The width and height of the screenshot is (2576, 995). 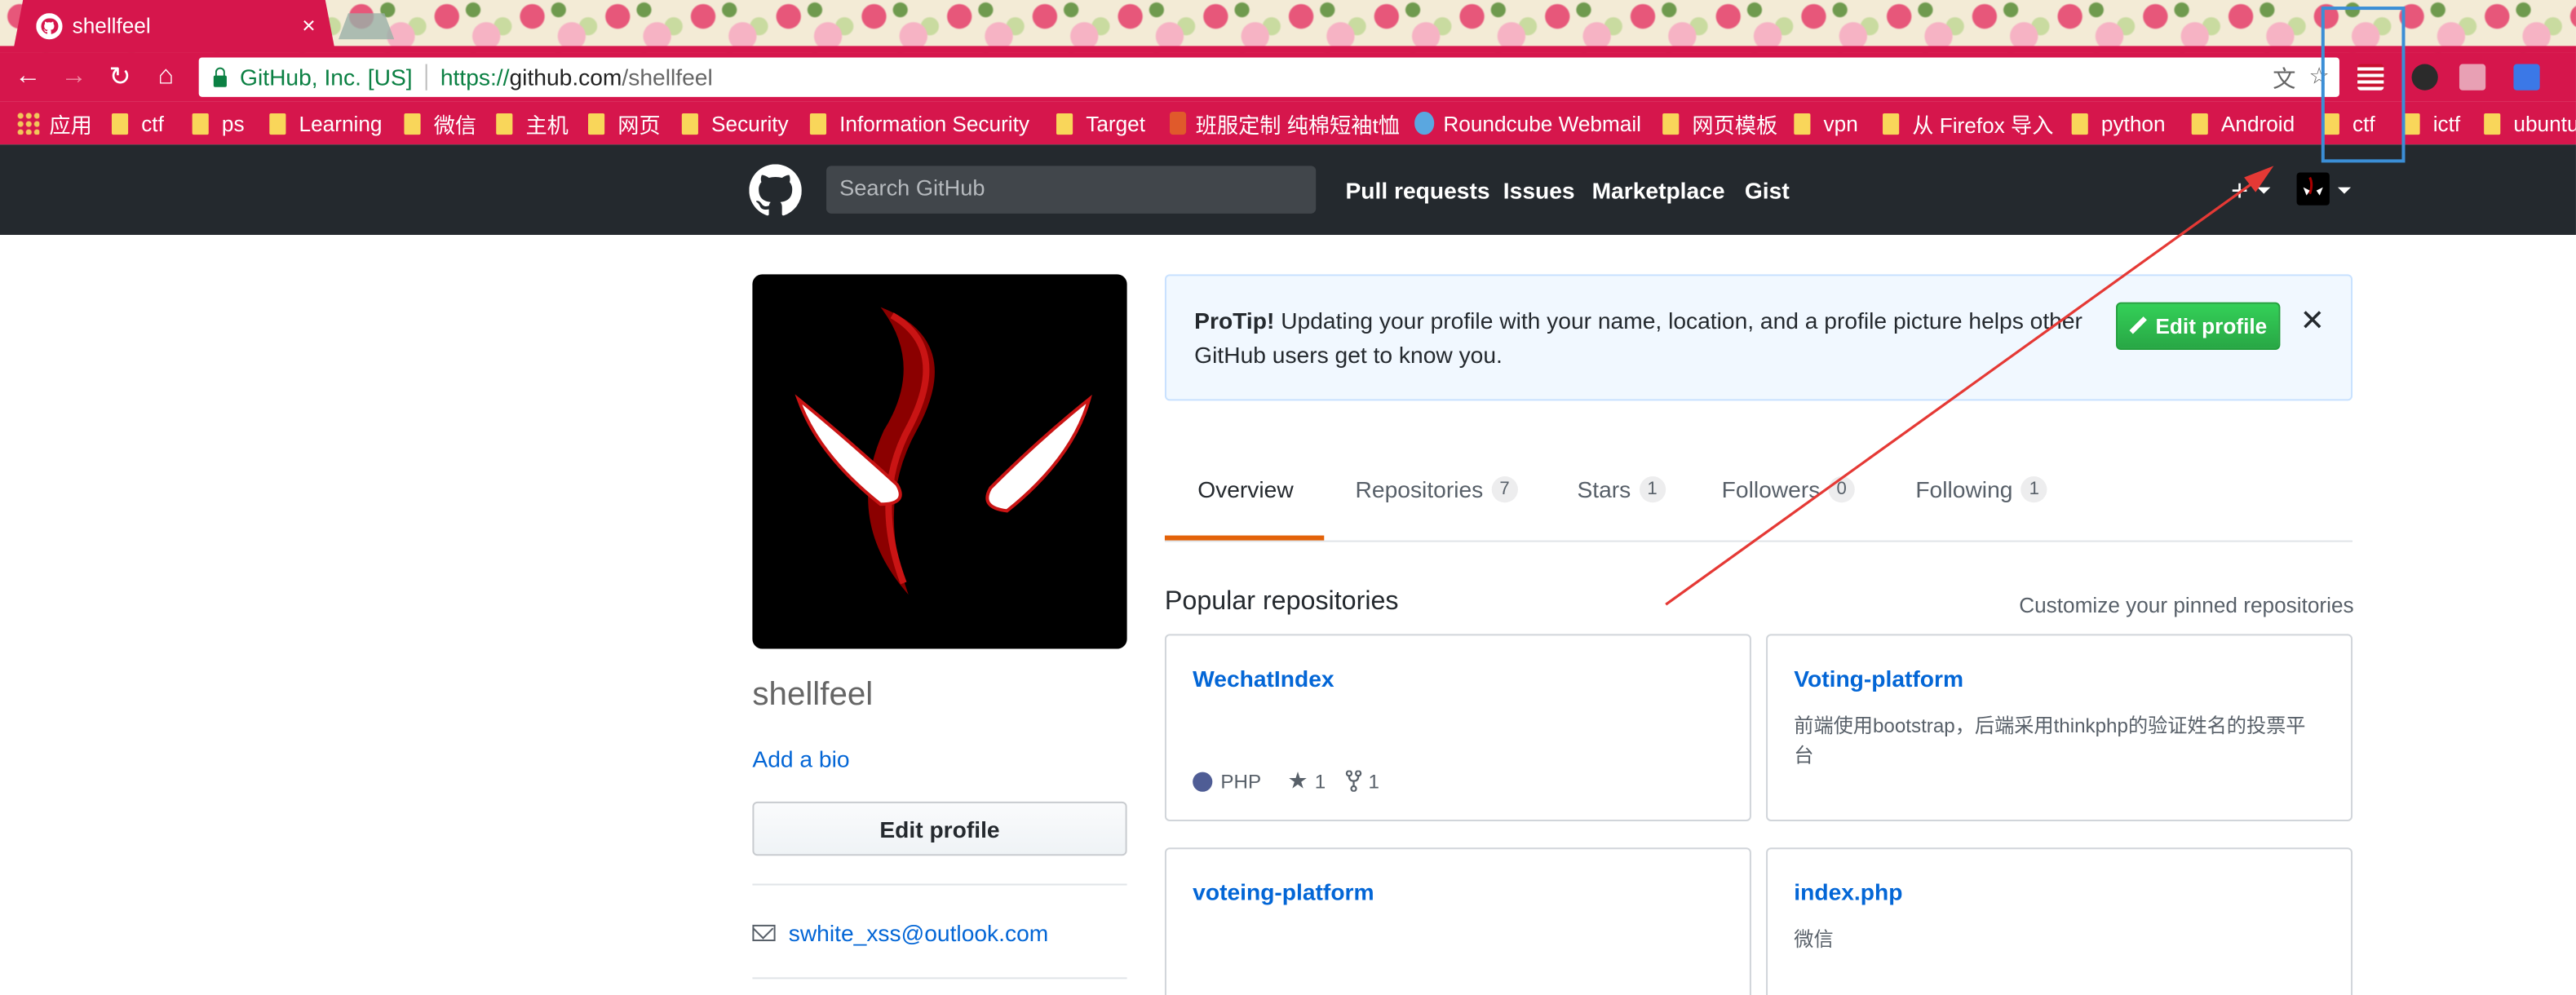 What do you see at coordinates (28, 123) in the screenshot?
I see `apps-grid-icon` at bounding box center [28, 123].